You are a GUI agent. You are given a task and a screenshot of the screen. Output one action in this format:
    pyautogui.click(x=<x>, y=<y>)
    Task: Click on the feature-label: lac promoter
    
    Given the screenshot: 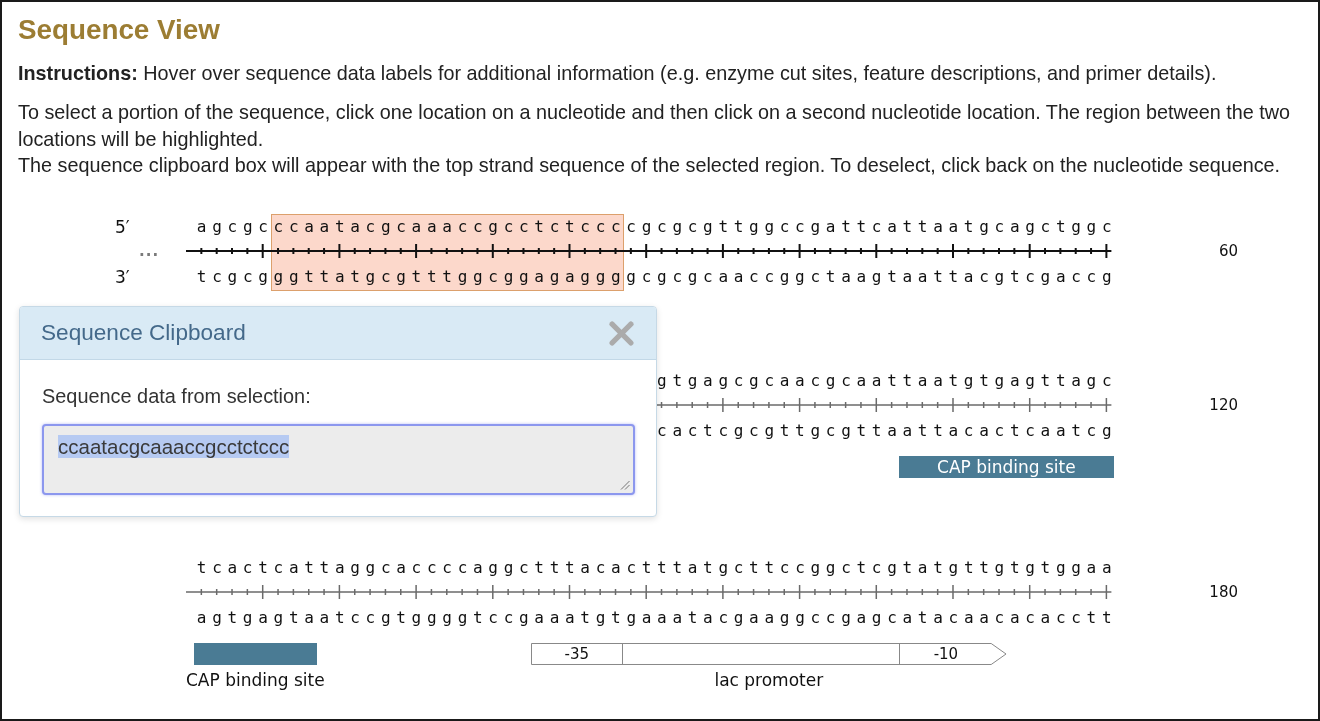 What is the action you would take?
    pyautogui.click(x=769, y=679)
    